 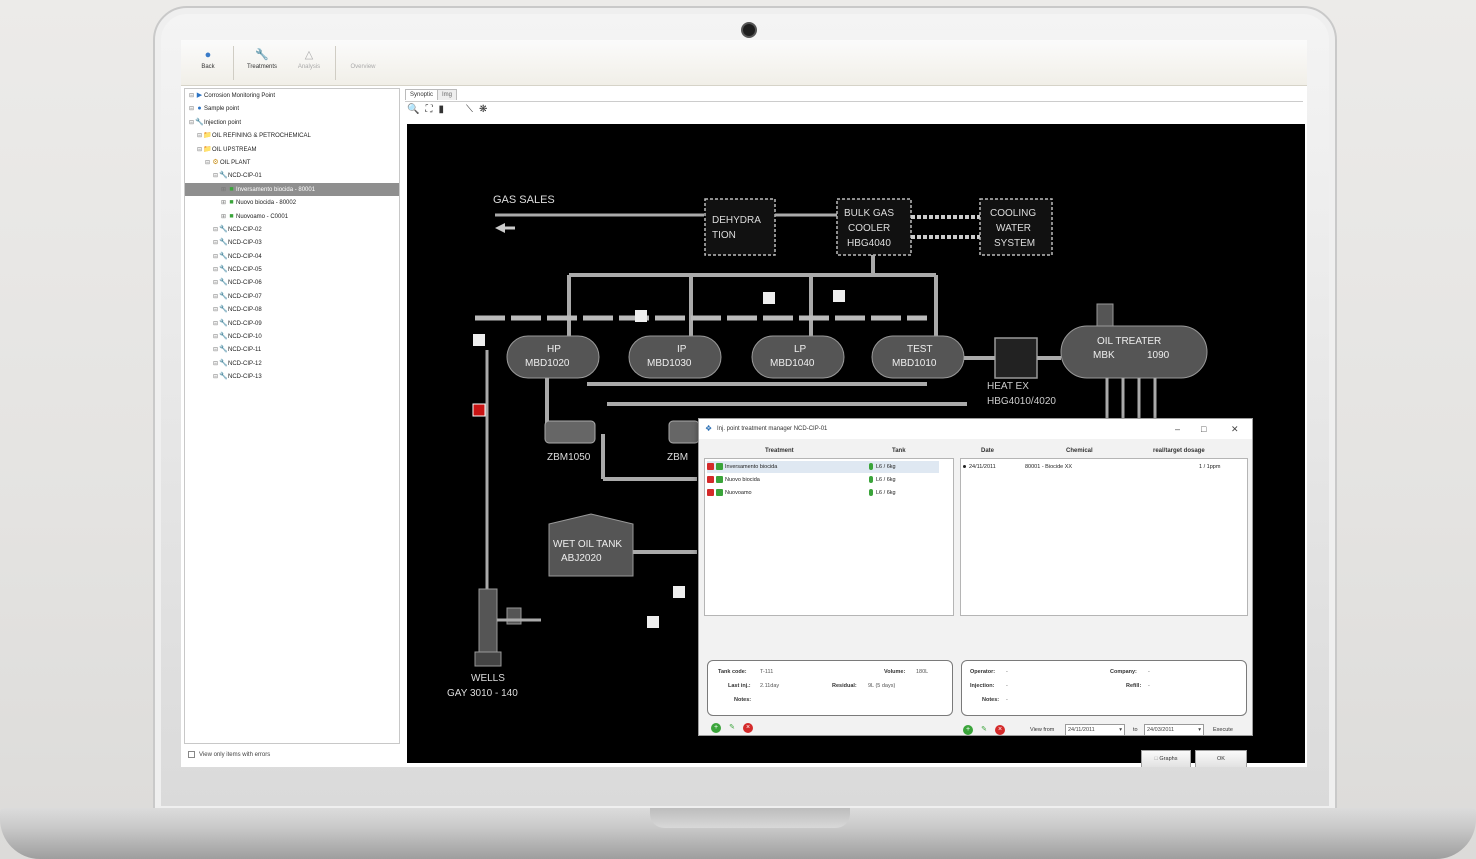 What do you see at coordinates (262, 64) in the screenshot?
I see `treatments-button: 🔧 Treatments` at bounding box center [262, 64].